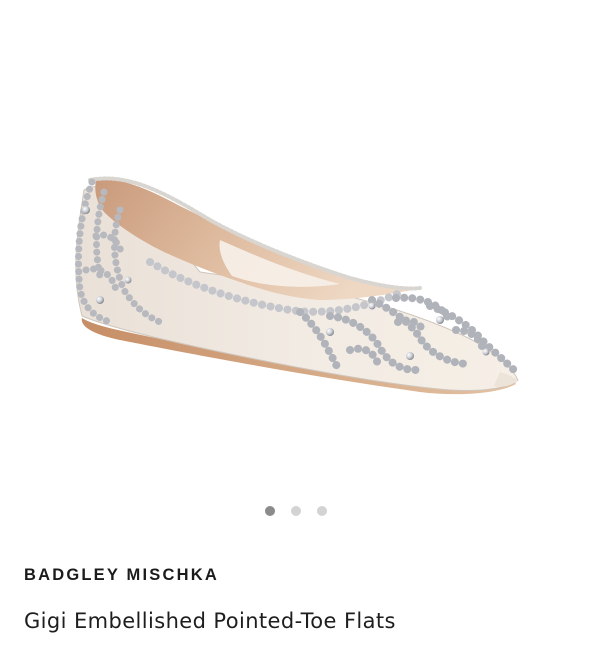 Image resolution: width=592 pixels, height=650 pixels. I want to click on image-pager, so click(296, 511).